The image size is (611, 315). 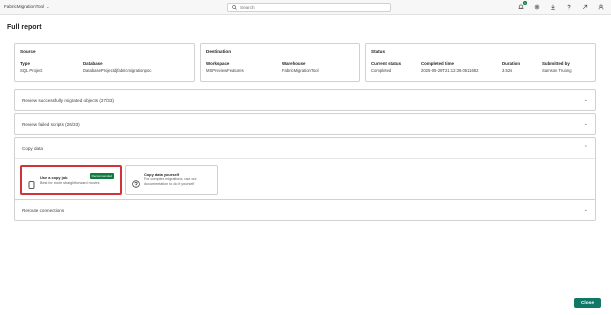 What do you see at coordinates (218, 63) in the screenshot?
I see `workspace-label: Workspace` at bounding box center [218, 63].